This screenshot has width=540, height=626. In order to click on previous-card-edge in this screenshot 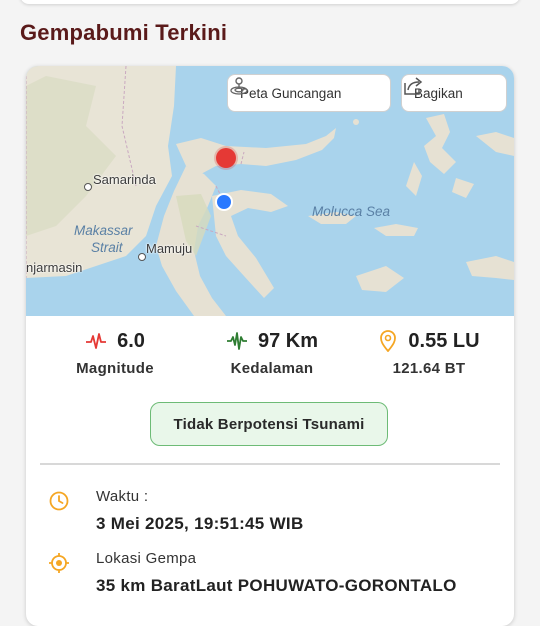, I will do `click(270, 2)`.